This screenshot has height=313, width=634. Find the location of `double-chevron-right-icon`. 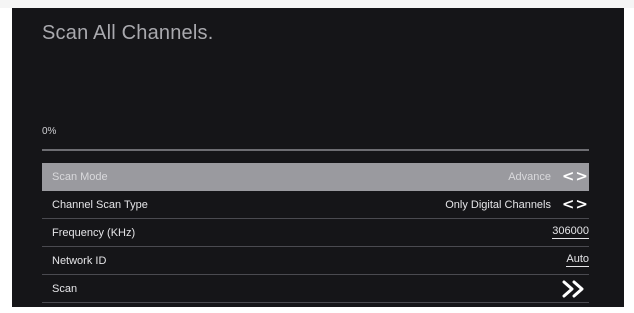

double-chevron-right-icon is located at coordinates (575, 289).